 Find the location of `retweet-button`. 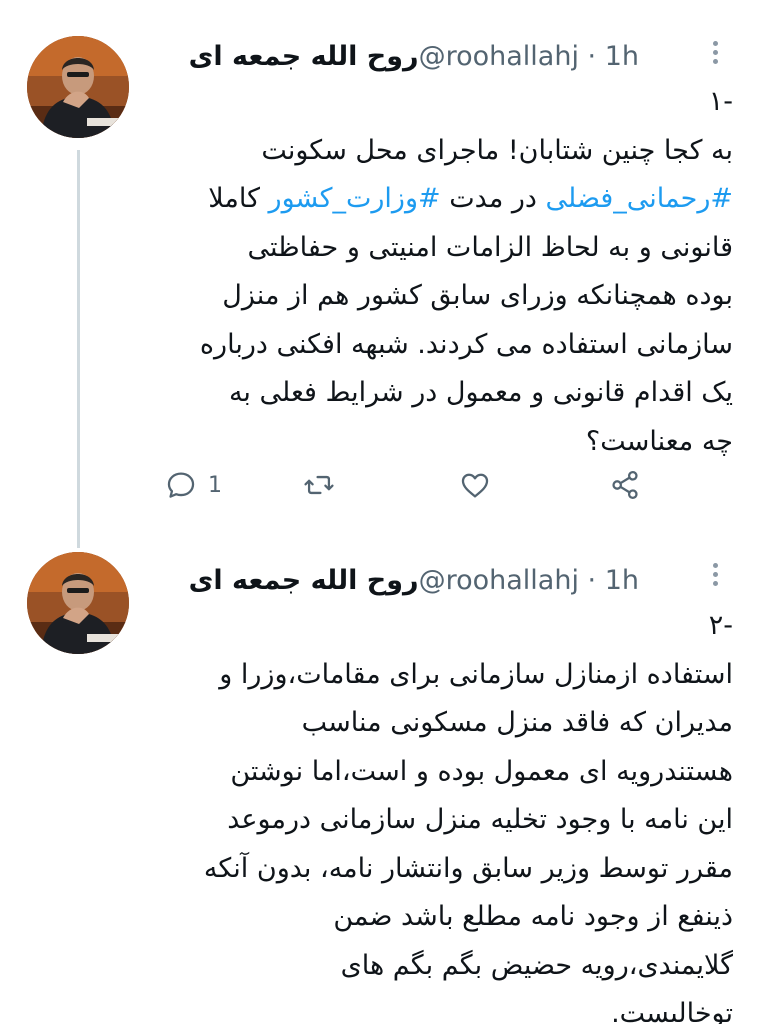

retweet-button is located at coordinates (319, 485).